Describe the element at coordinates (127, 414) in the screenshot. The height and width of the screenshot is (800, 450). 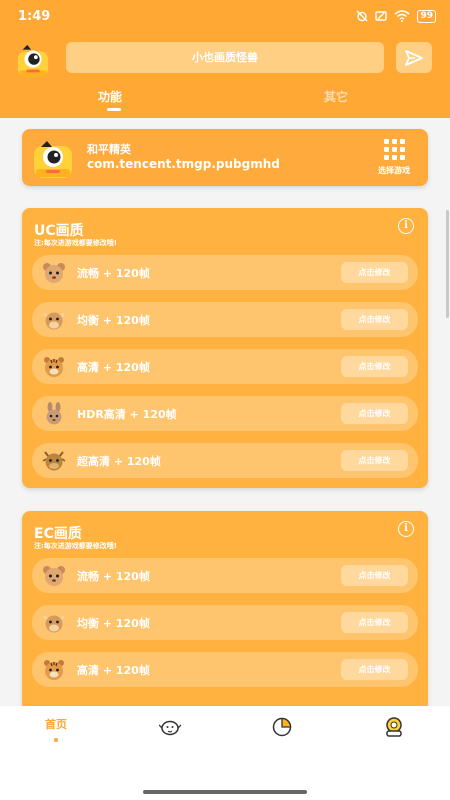
I see `quality-label: HDR高清 + 120帧` at that location.